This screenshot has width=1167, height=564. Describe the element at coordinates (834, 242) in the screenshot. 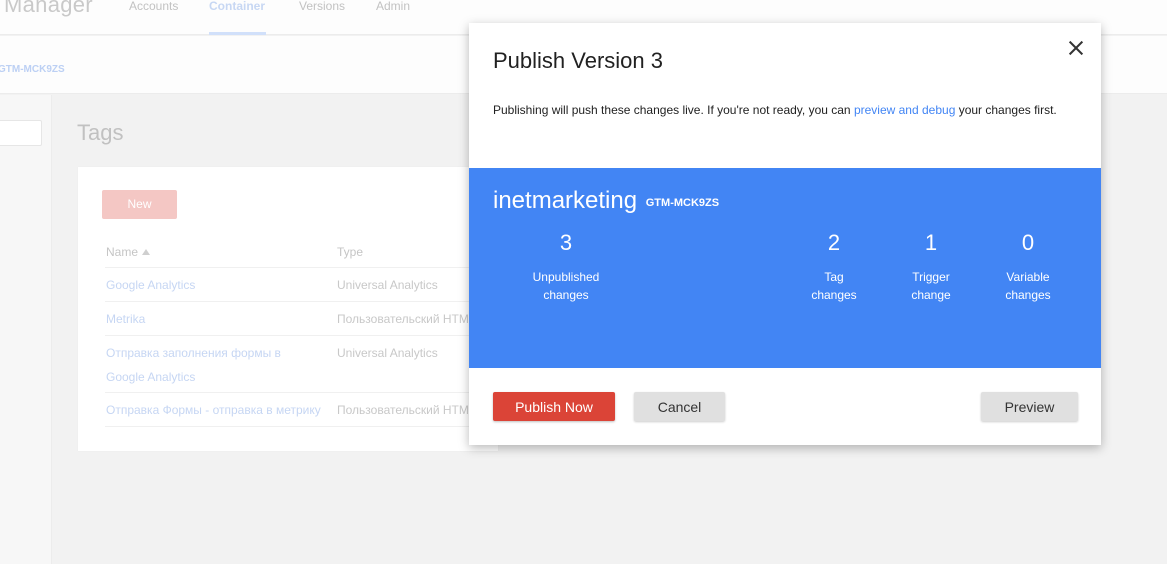

I see `stat-value: 2` at that location.